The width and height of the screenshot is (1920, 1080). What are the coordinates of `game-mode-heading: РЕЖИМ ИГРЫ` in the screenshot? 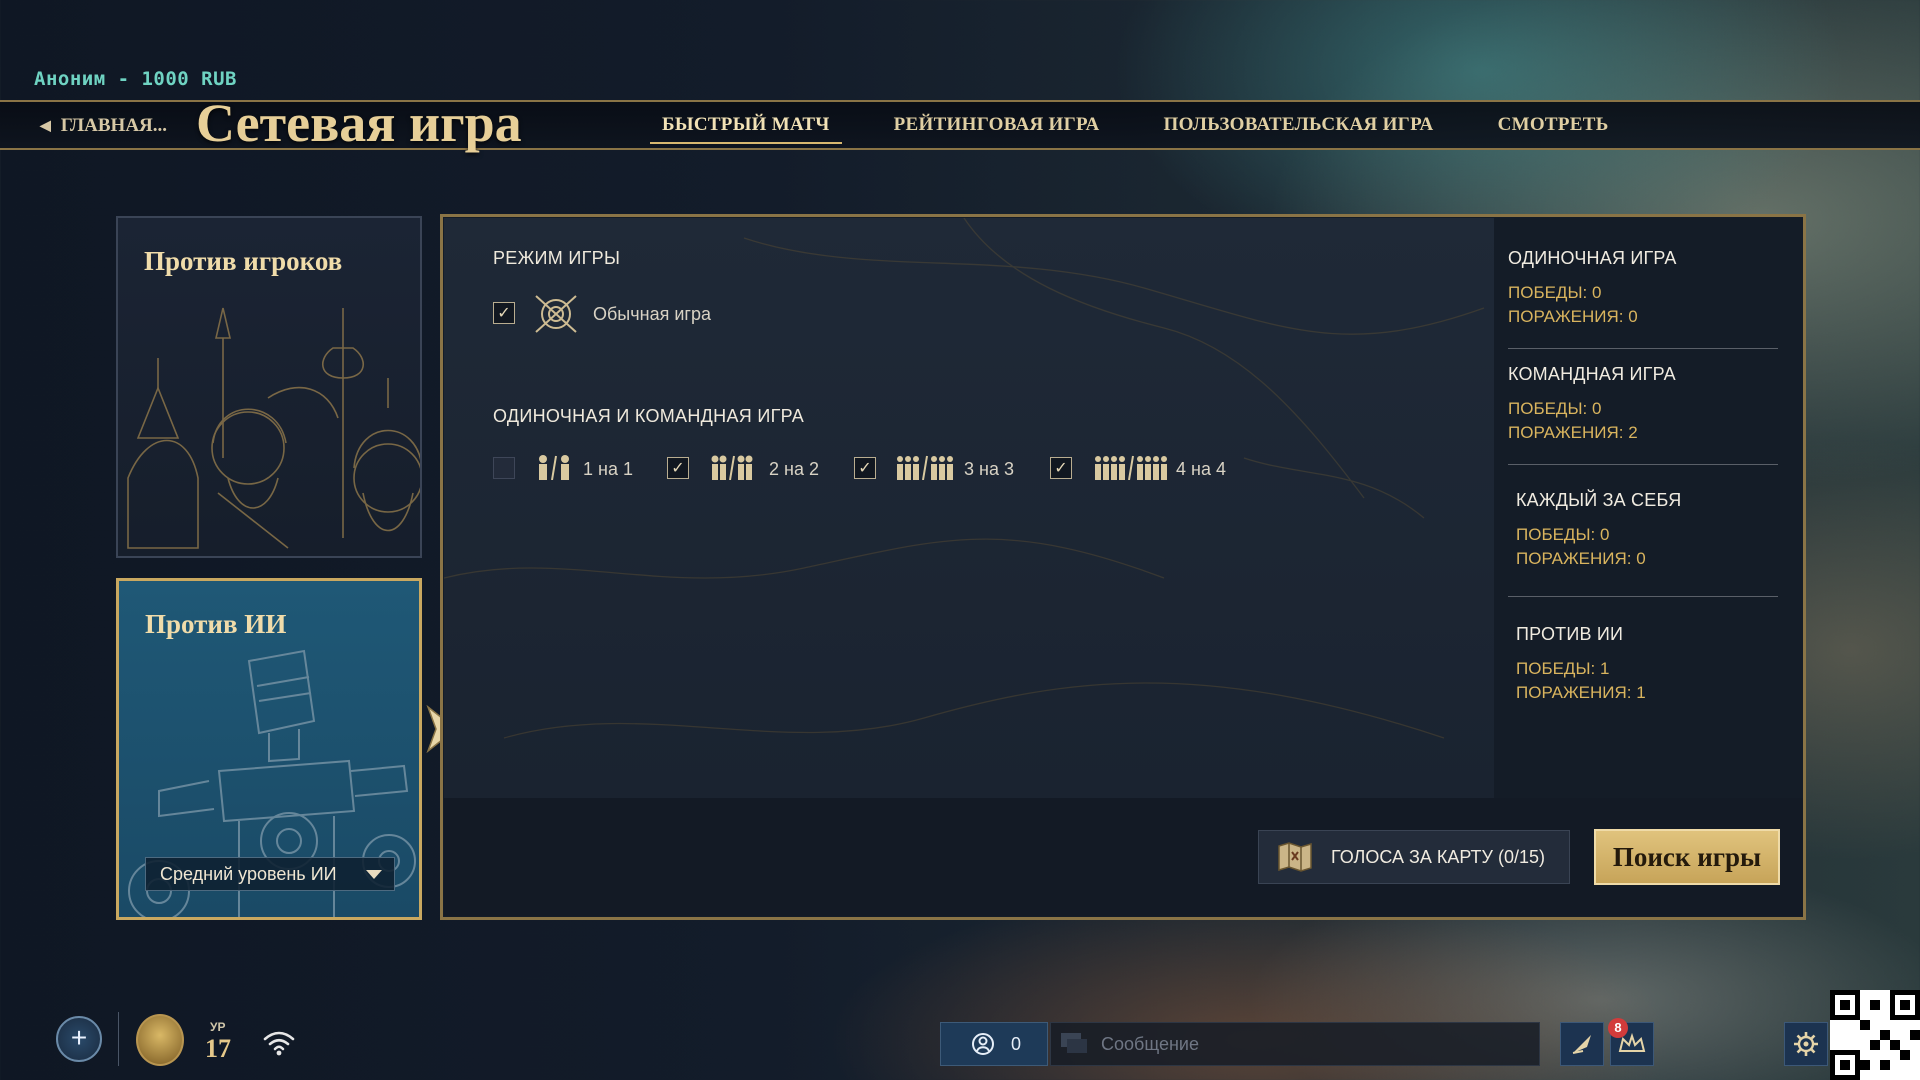 It's located at (557, 258).